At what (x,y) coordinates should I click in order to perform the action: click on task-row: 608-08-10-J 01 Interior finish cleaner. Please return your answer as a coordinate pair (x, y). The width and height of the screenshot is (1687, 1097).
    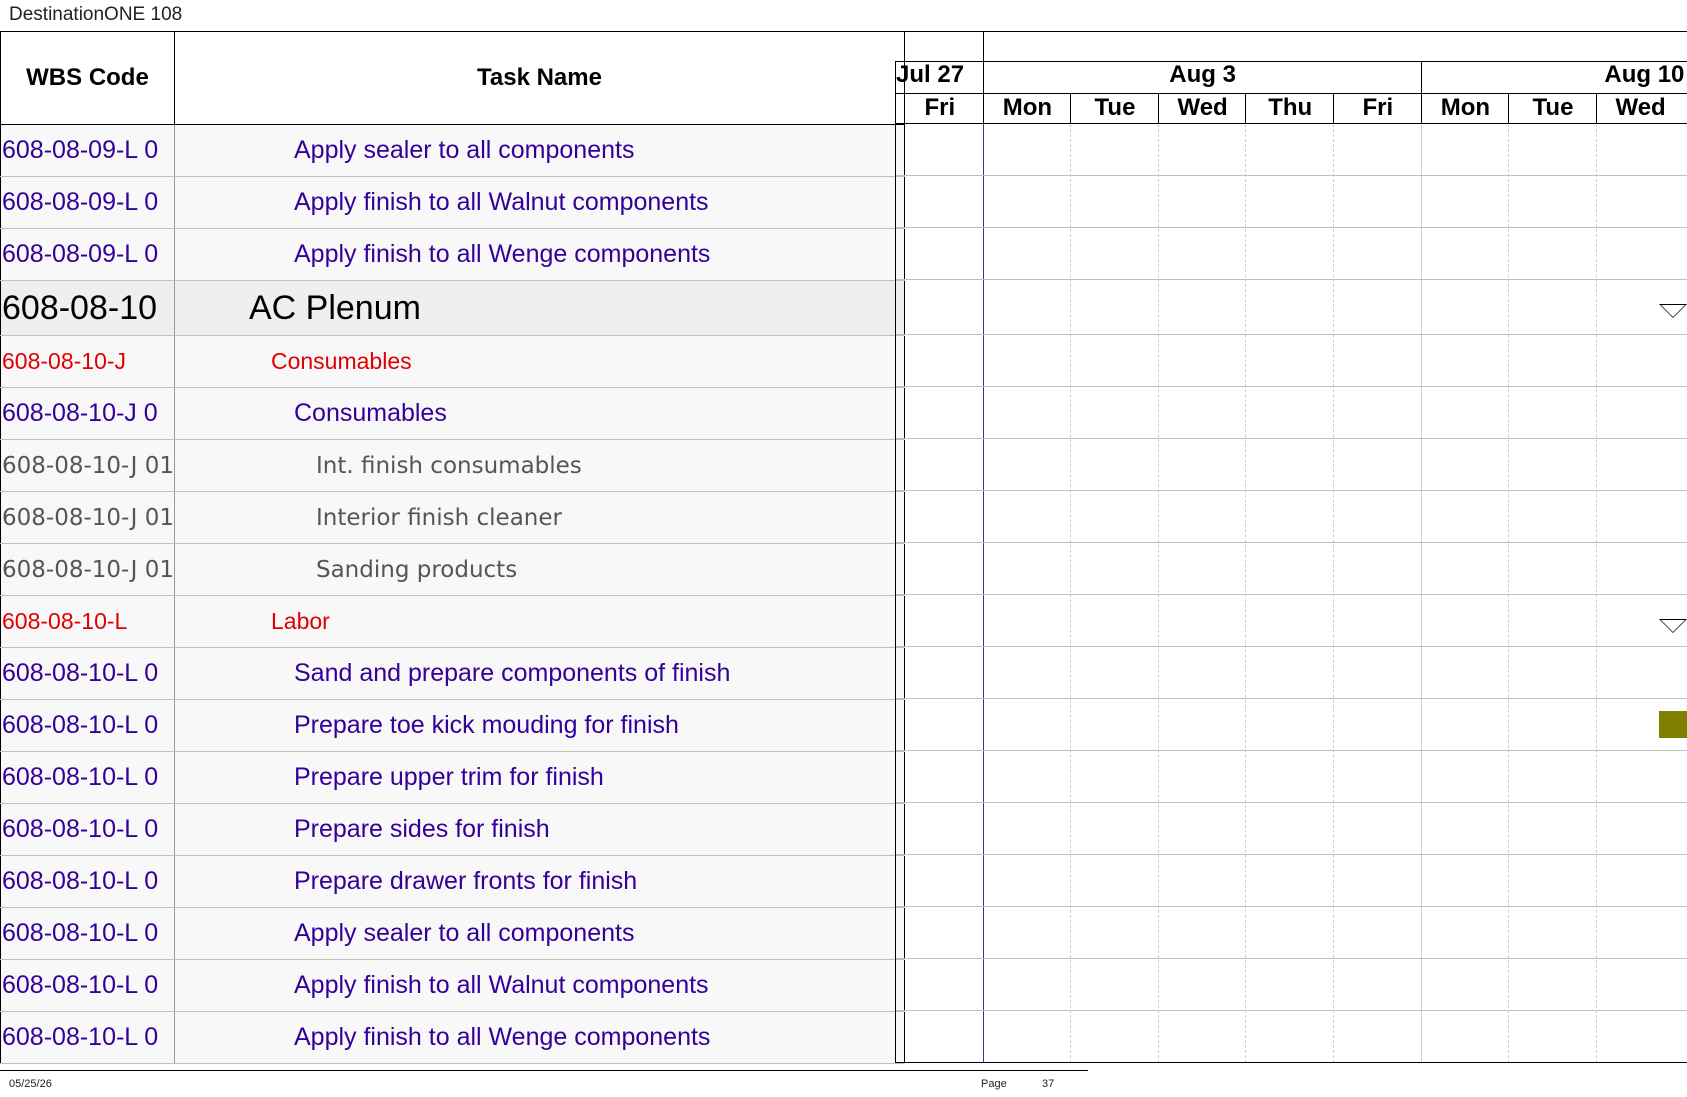
    Looking at the image, I should click on (452, 517).